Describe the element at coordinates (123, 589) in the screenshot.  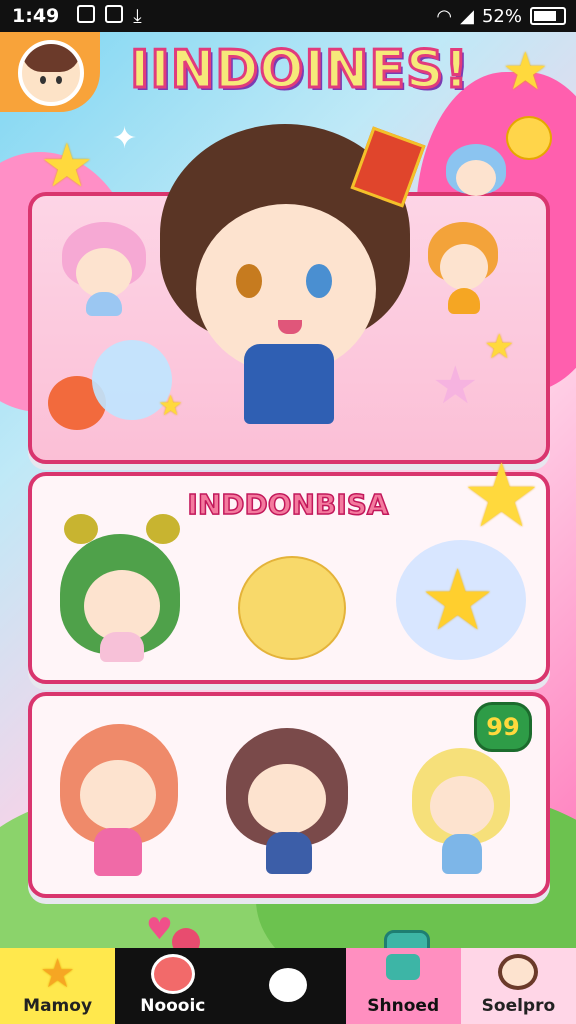
I see `green-hair-character` at that location.